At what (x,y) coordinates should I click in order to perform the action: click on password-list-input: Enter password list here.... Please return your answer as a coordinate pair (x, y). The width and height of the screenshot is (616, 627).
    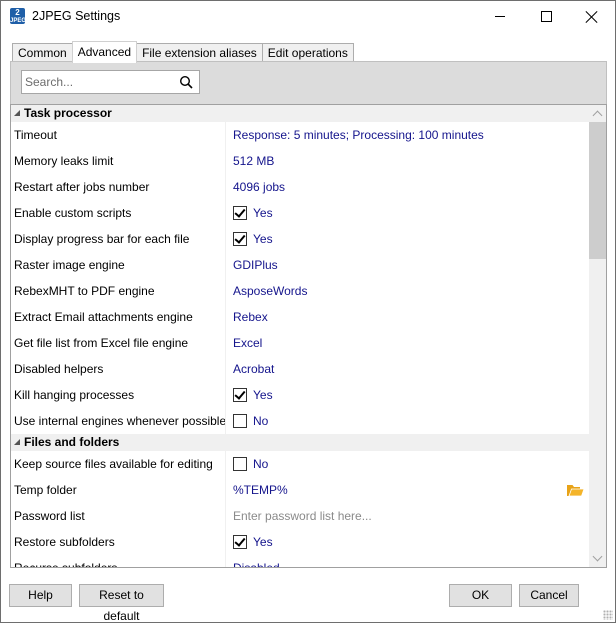
    Looking at the image, I should click on (411, 516).